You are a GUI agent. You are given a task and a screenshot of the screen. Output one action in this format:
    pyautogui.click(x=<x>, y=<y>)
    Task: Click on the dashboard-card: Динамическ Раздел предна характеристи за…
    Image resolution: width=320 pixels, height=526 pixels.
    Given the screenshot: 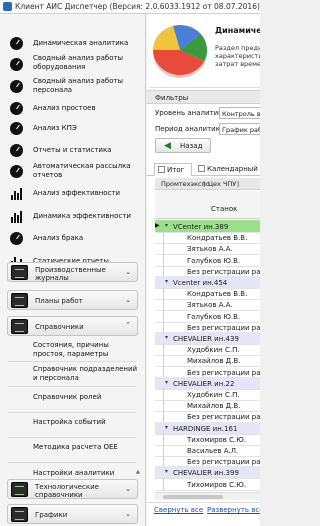 What is the action you would take?
    pyautogui.click(x=204, y=52)
    